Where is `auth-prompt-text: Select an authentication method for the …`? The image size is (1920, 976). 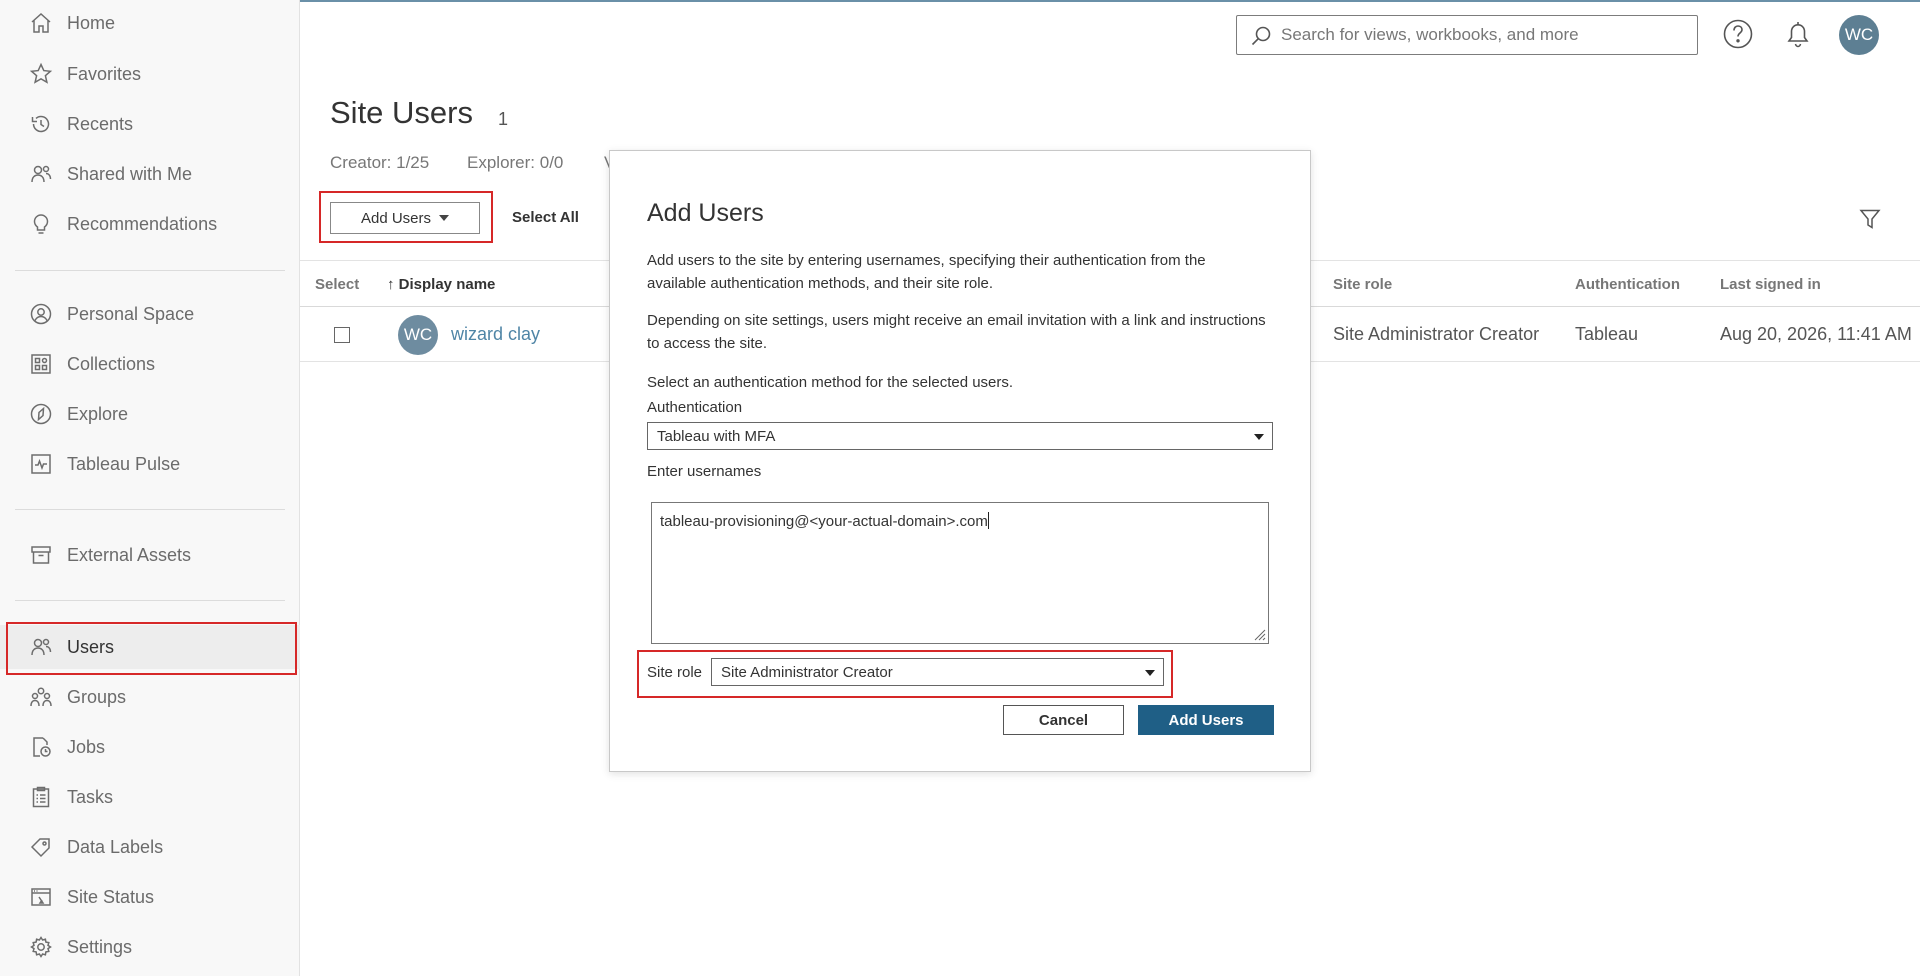
auth-prompt-text: Select an authentication method for the … is located at coordinates (830, 382).